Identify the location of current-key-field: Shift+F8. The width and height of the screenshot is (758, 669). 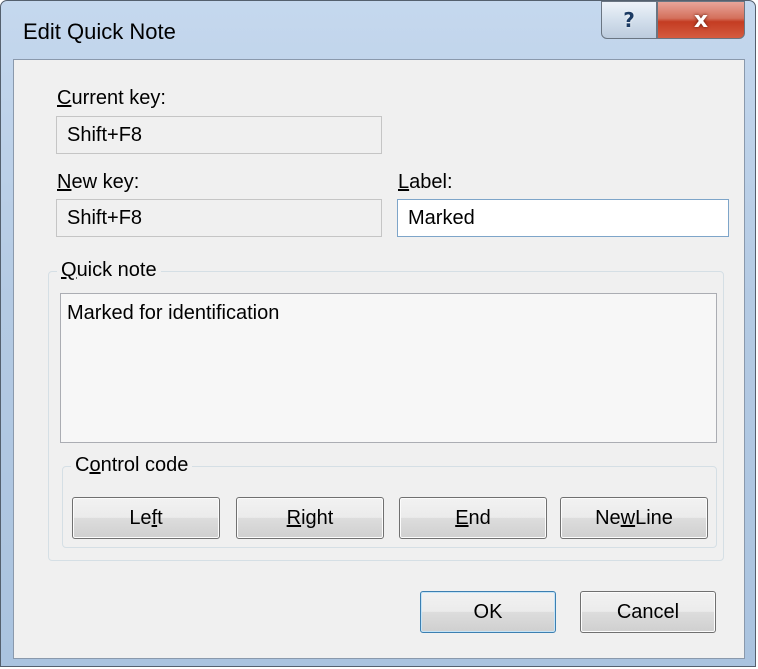
(219, 135).